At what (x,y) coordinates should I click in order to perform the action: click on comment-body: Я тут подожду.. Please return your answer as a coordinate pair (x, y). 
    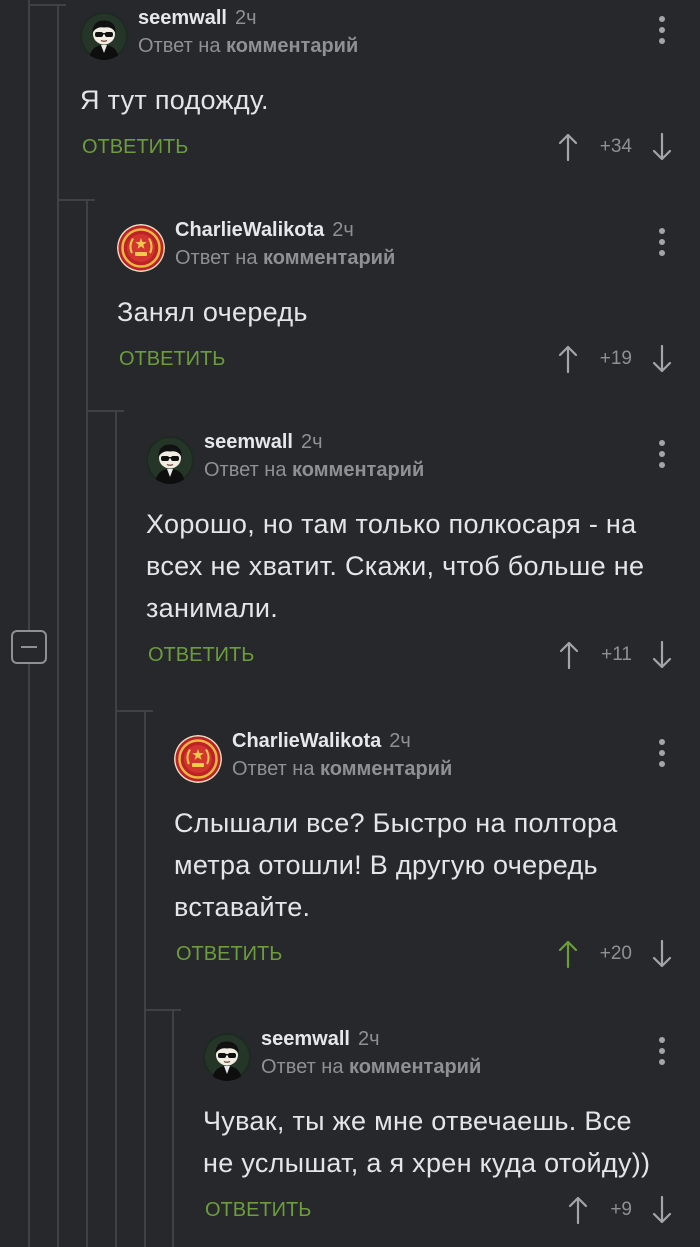
    Looking at the image, I should click on (390, 100).